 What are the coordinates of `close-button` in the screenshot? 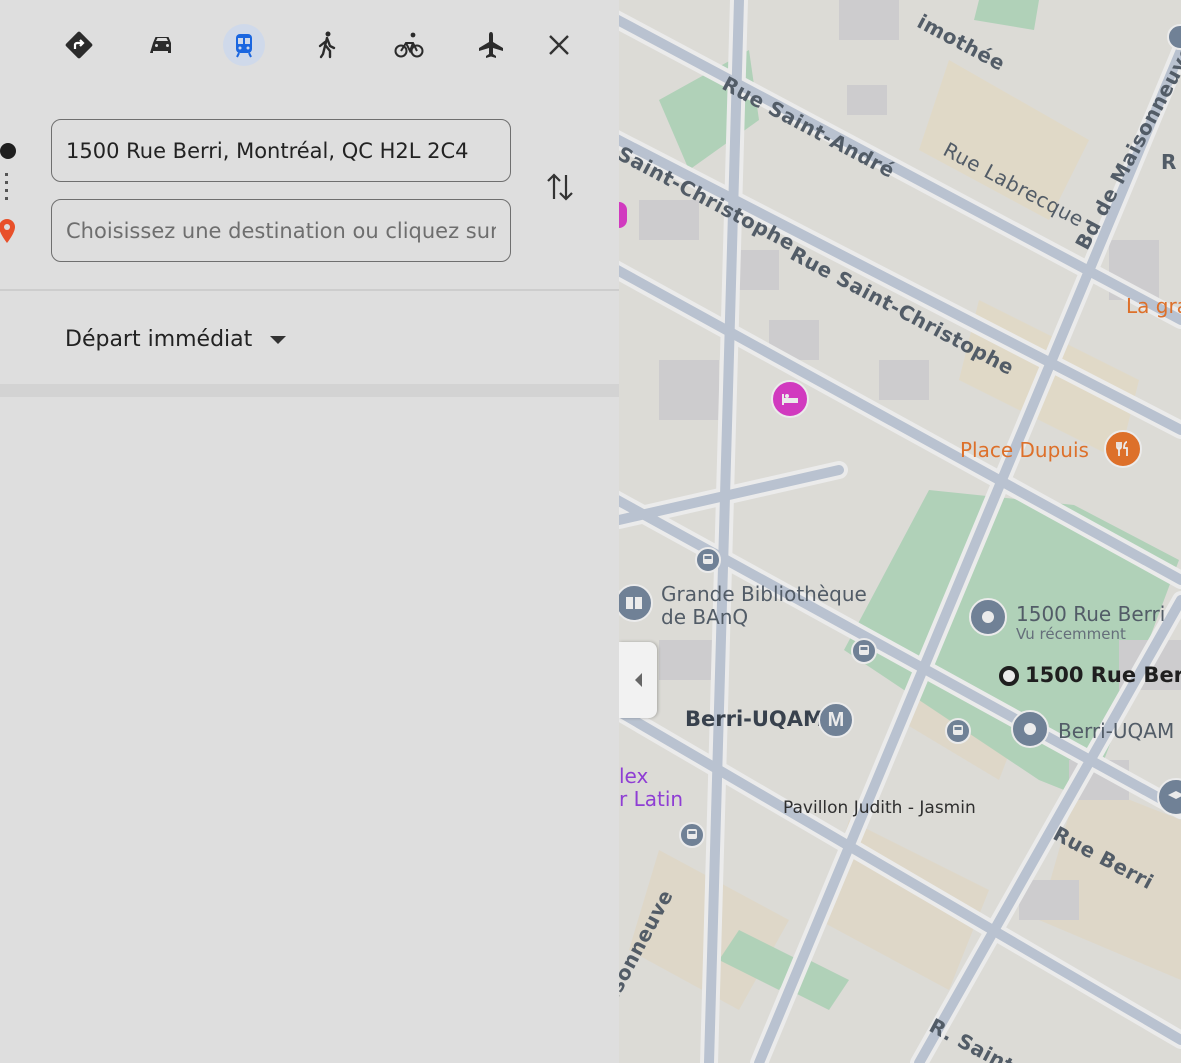 It's located at (559, 45).